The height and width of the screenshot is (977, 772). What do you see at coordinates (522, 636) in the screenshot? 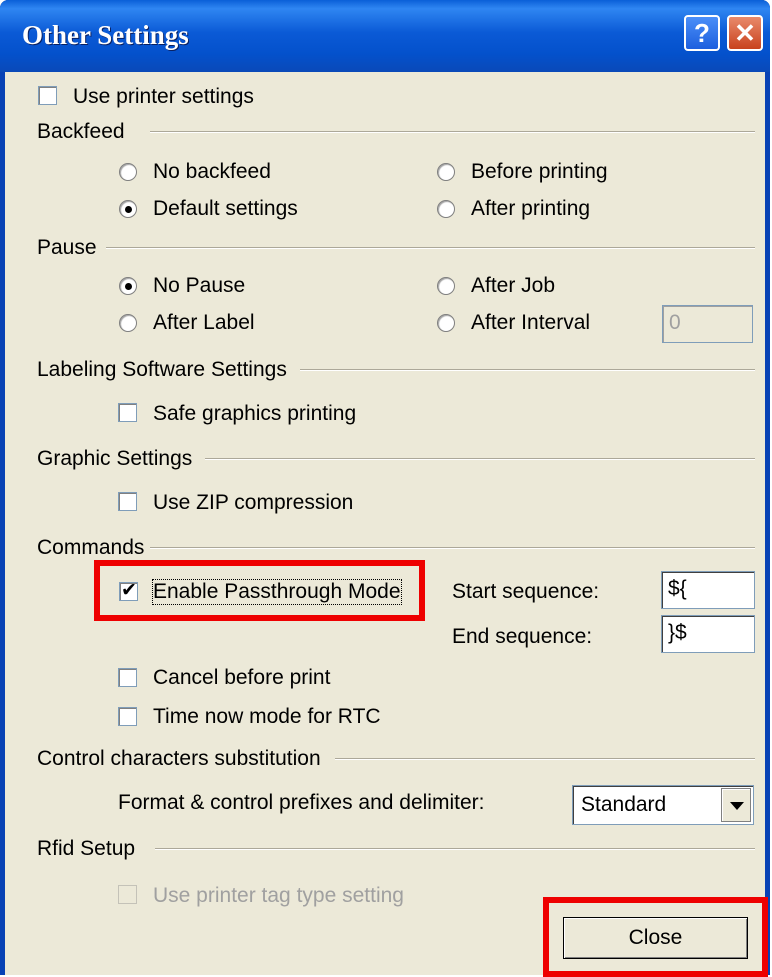
I see `end-sequence-label: End sequence:` at bounding box center [522, 636].